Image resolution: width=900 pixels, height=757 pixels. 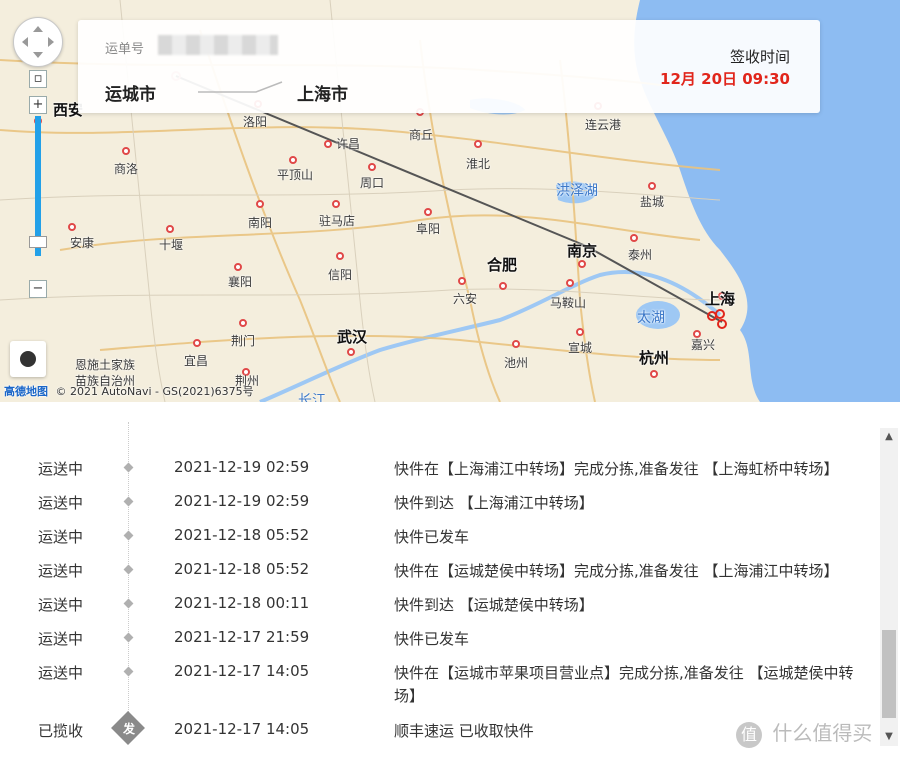 What do you see at coordinates (703, 345) in the screenshot?
I see `city-label: 嘉兴` at bounding box center [703, 345].